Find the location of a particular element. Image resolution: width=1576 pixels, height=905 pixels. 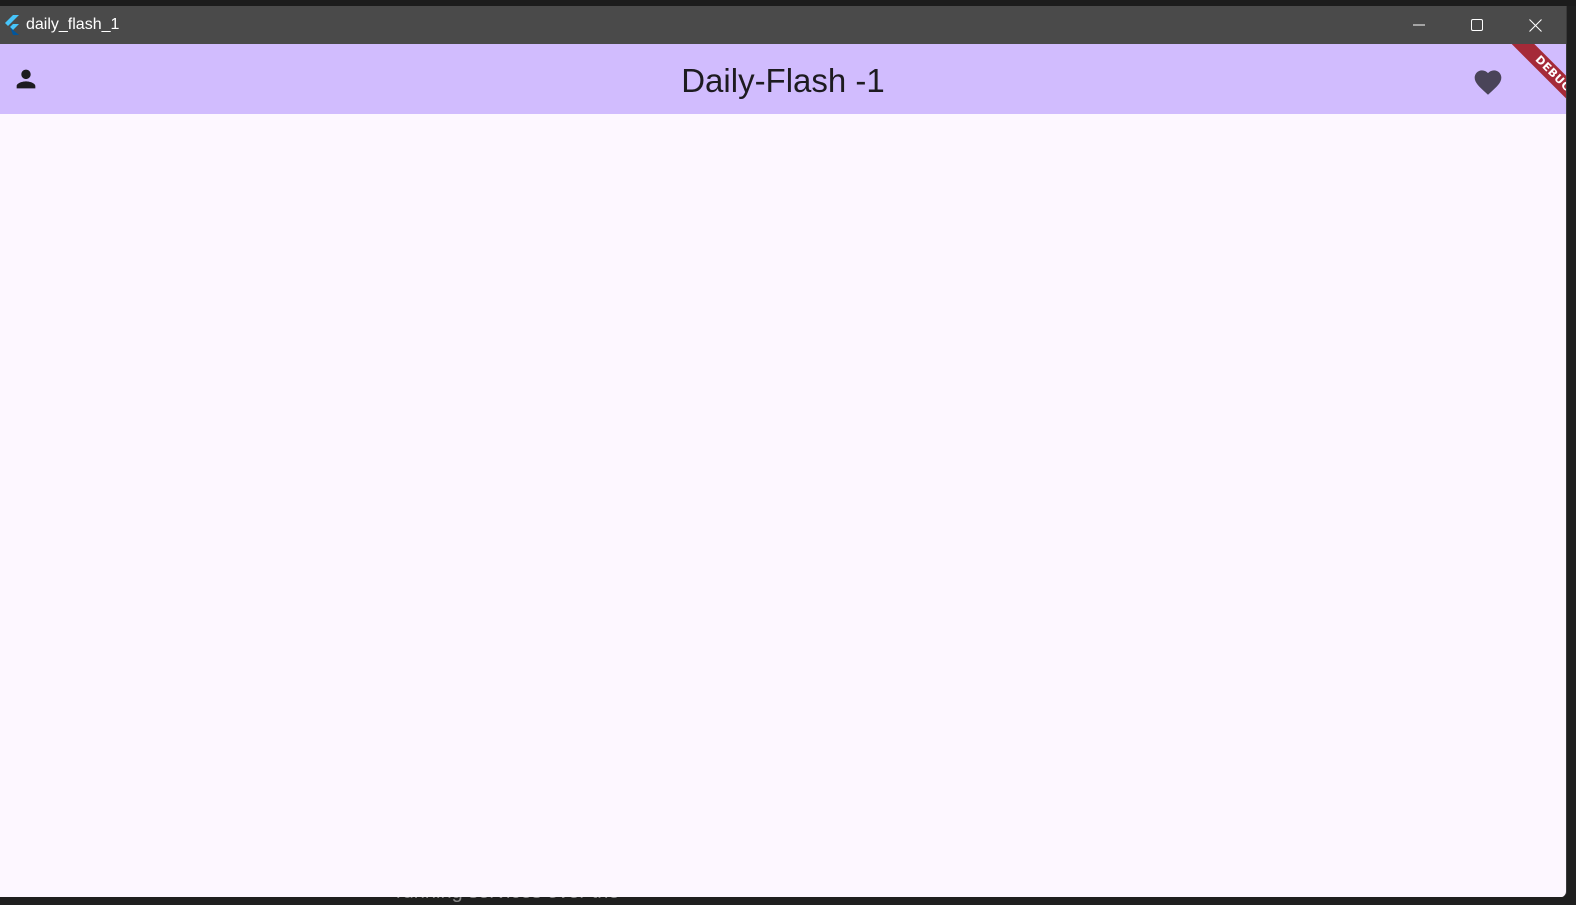

app-bar: Daily-Flash -1 is located at coordinates (783, 79).